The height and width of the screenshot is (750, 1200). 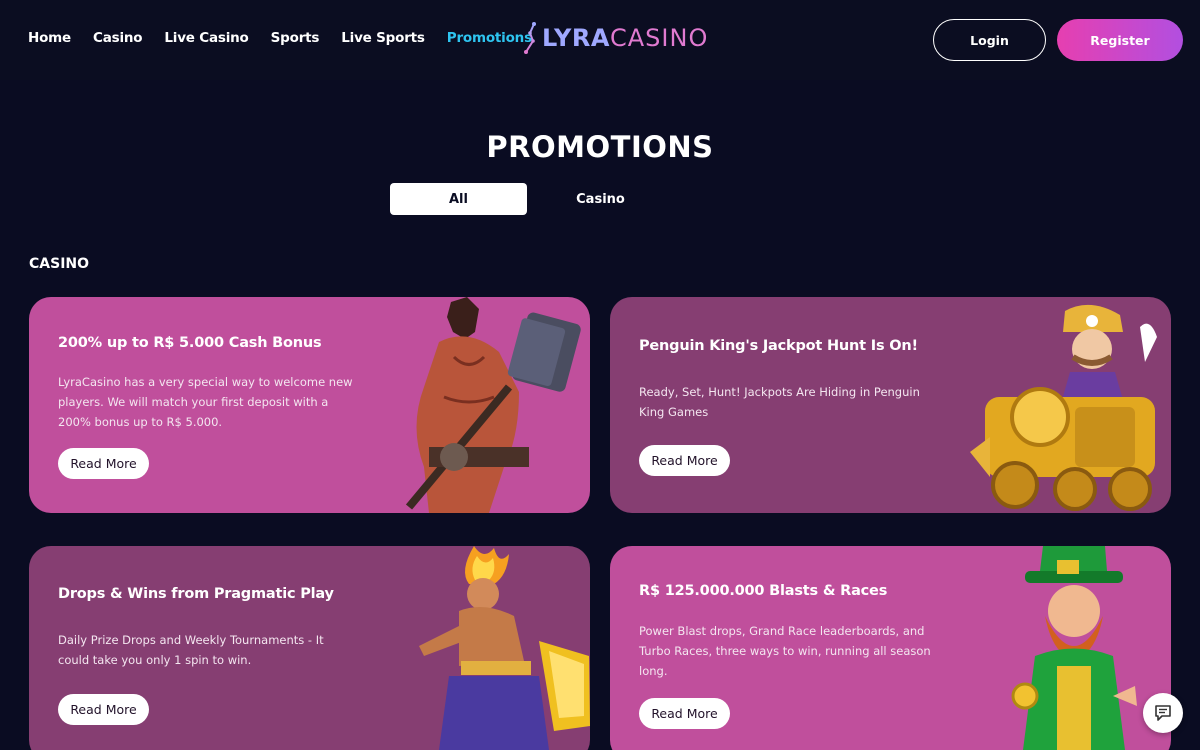 I want to click on nav-home: Home, so click(x=49, y=38).